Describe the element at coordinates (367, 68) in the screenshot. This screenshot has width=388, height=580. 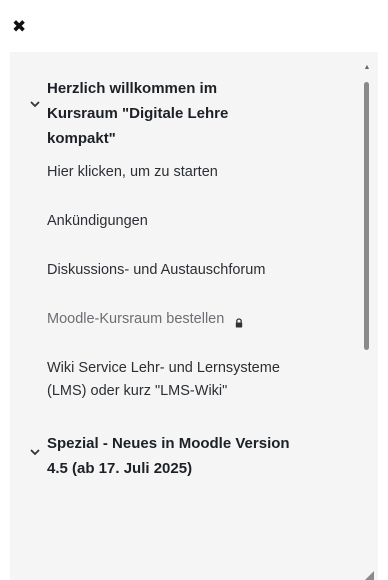
I see `scroll-up-arrow-icon: ▲` at that location.